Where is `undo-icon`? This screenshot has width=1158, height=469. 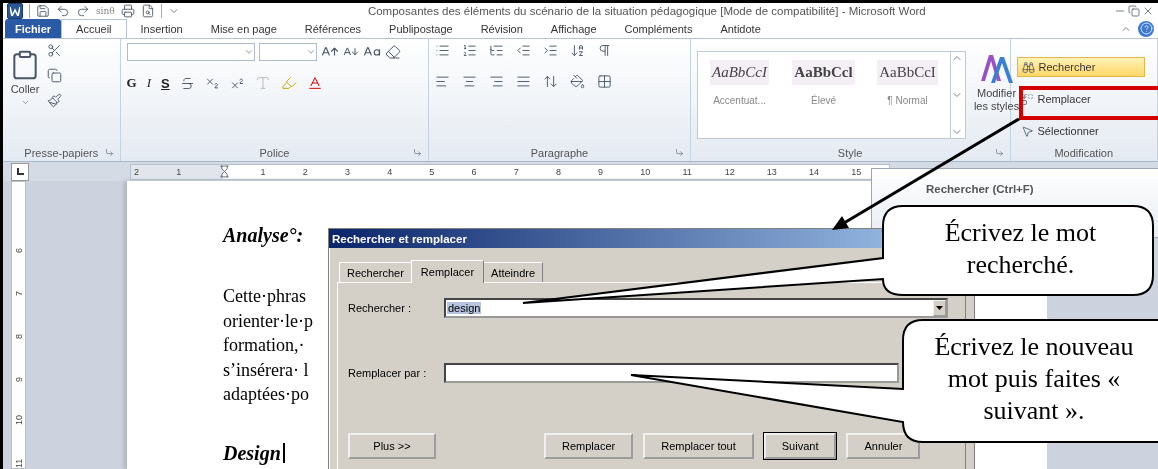 undo-icon is located at coordinates (63, 11).